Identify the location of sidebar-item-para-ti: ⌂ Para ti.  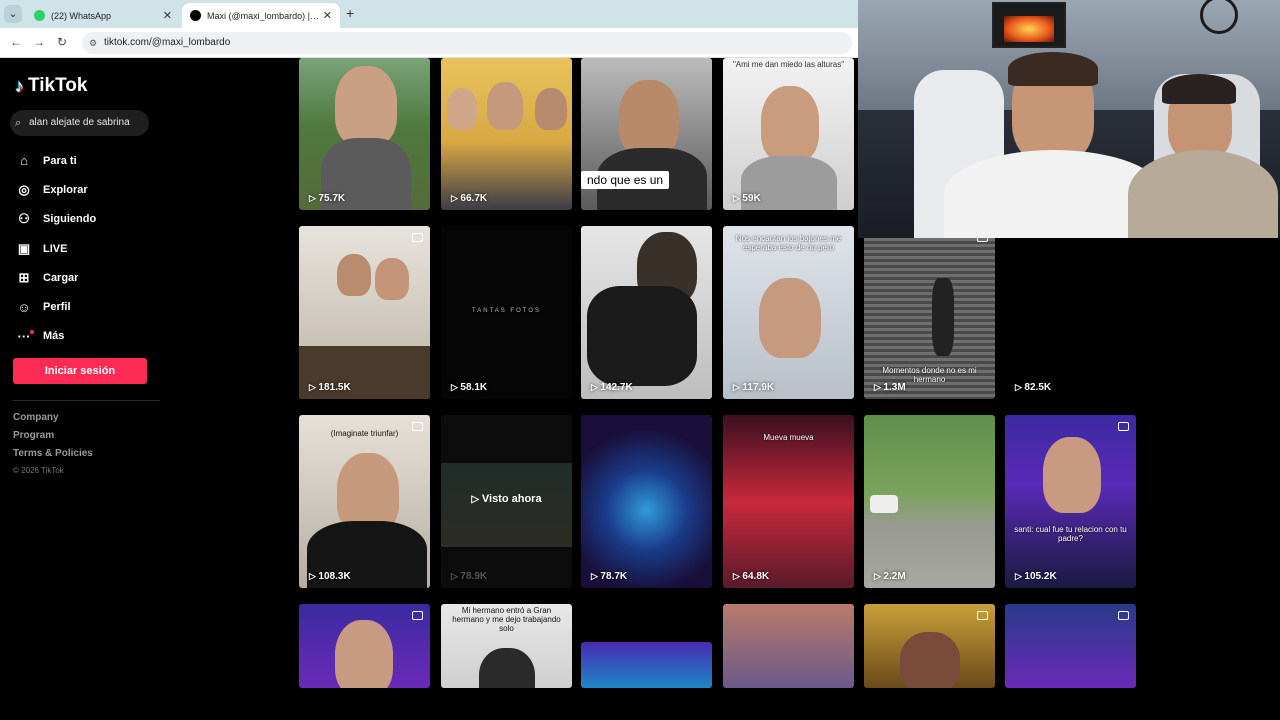
(90, 160).